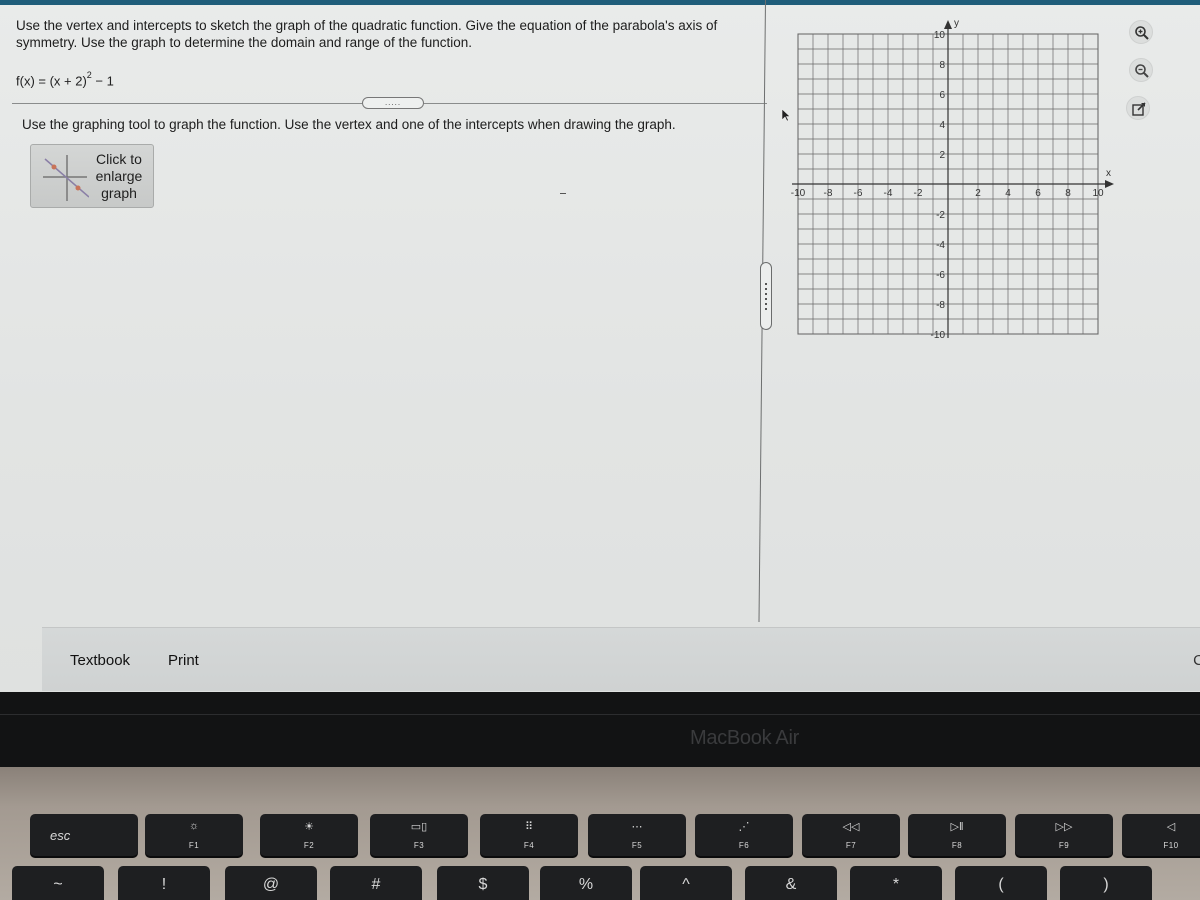 This screenshot has width=1200, height=900. I want to click on function-exponent: 2, so click(89, 75).